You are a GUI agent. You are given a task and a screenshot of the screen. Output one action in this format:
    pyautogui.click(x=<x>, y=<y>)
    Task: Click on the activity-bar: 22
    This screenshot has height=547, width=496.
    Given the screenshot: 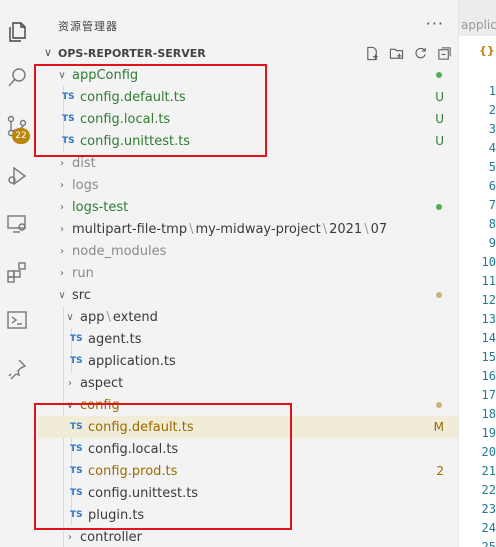 What is the action you would take?
    pyautogui.click(x=17, y=273)
    